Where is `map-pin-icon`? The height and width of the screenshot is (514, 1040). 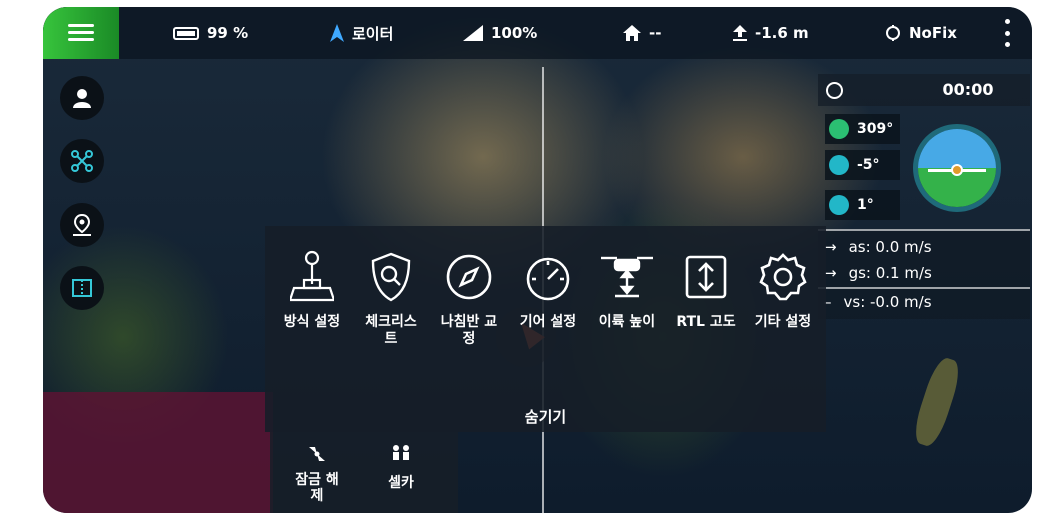 map-pin-icon is located at coordinates (82, 224).